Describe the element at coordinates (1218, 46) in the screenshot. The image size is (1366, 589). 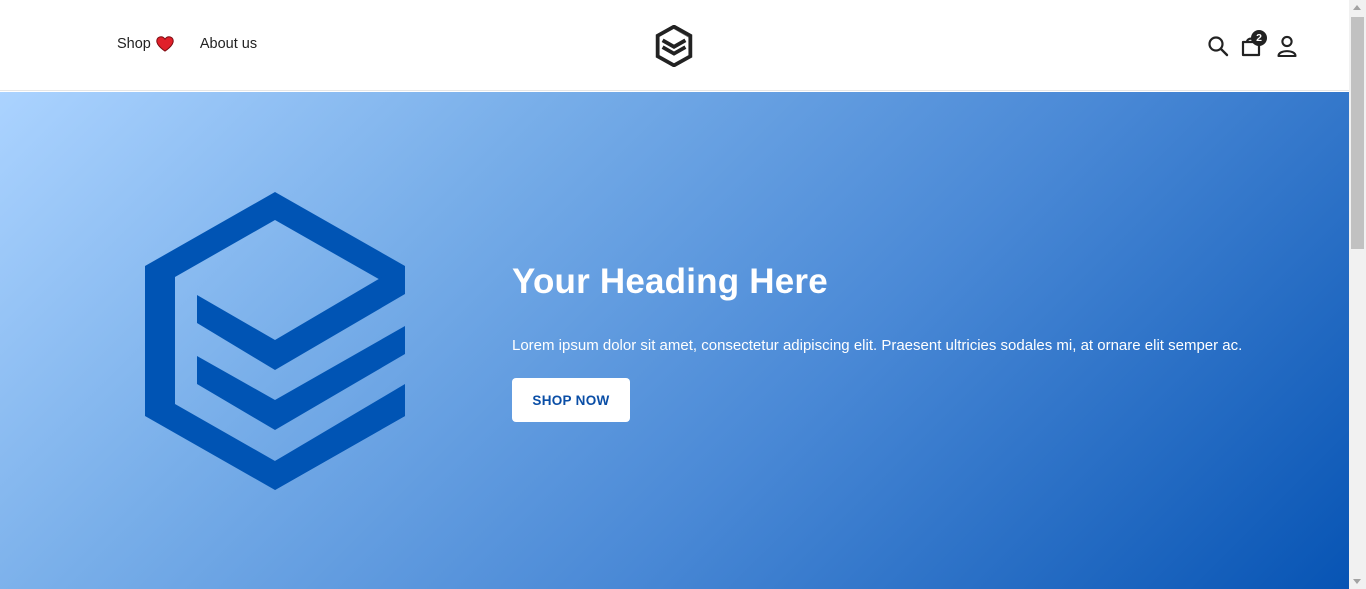
I see `search-icon` at that location.